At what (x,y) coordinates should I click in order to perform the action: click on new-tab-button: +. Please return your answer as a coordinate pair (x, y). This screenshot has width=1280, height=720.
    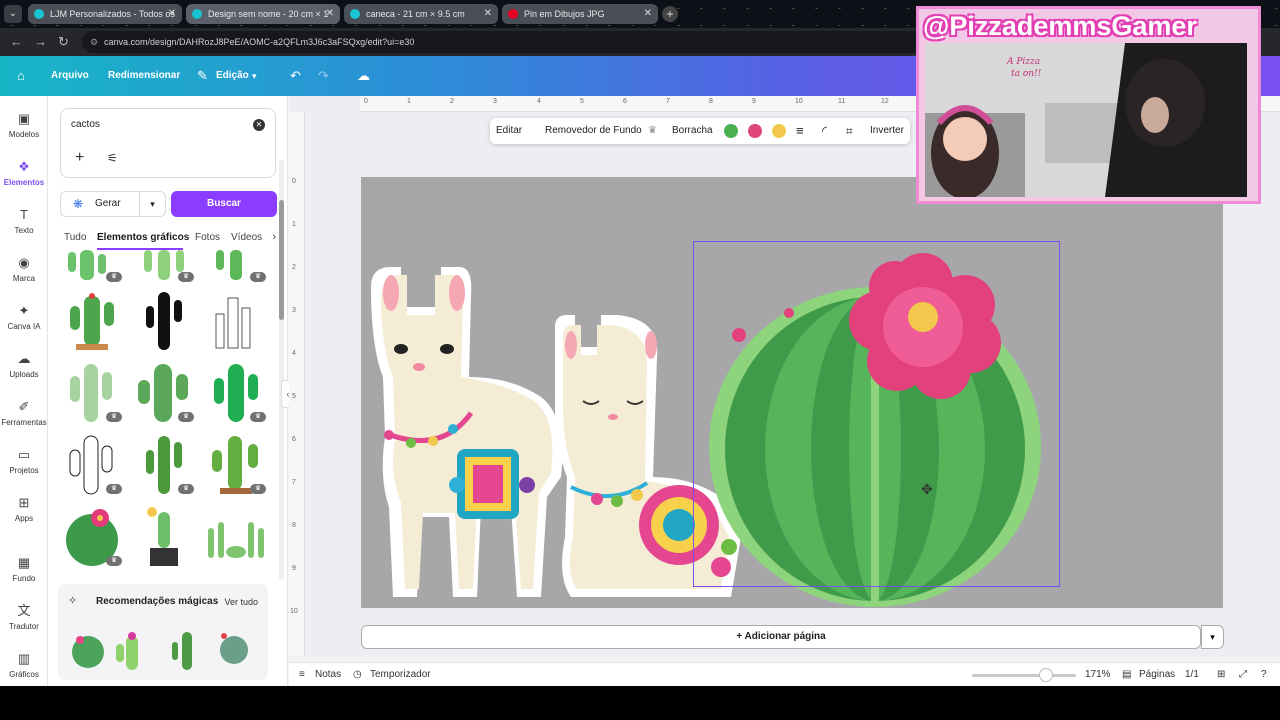
    Looking at the image, I should click on (670, 14).